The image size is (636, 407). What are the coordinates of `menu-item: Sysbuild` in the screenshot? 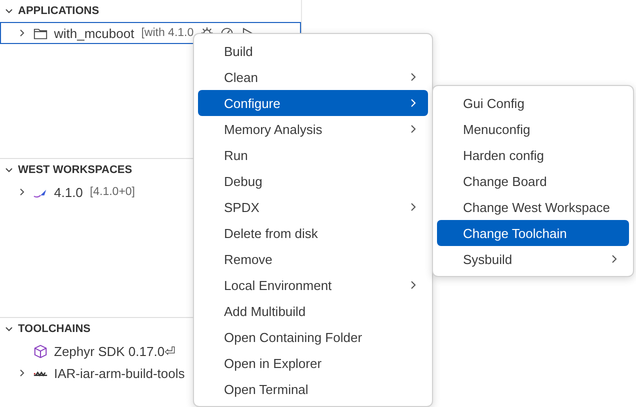 It's located at (533, 259).